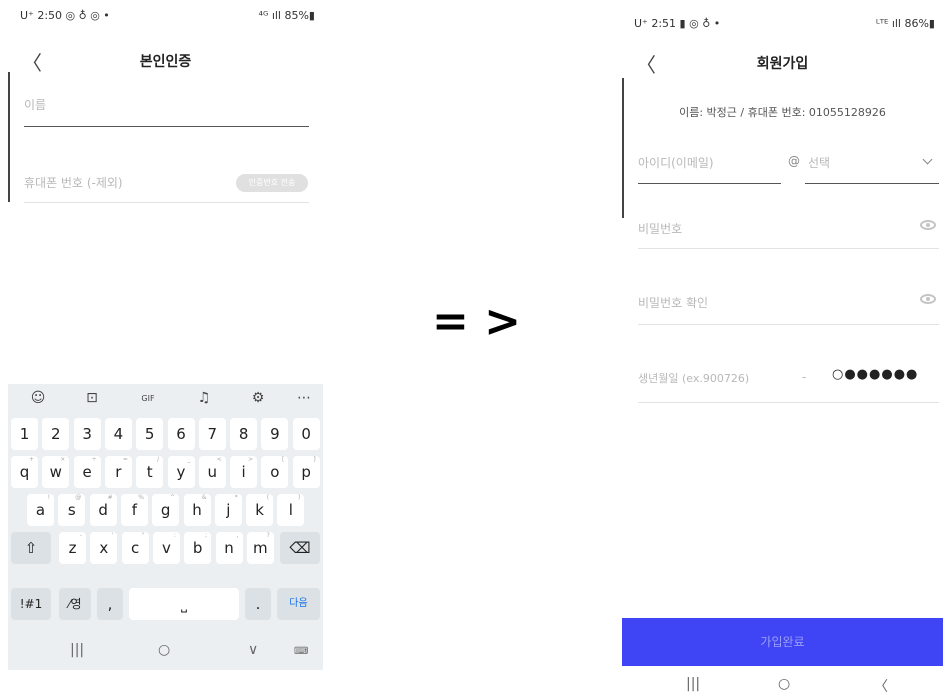  What do you see at coordinates (660, 228) in the screenshot?
I see `password-input: 비밀번호` at bounding box center [660, 228].